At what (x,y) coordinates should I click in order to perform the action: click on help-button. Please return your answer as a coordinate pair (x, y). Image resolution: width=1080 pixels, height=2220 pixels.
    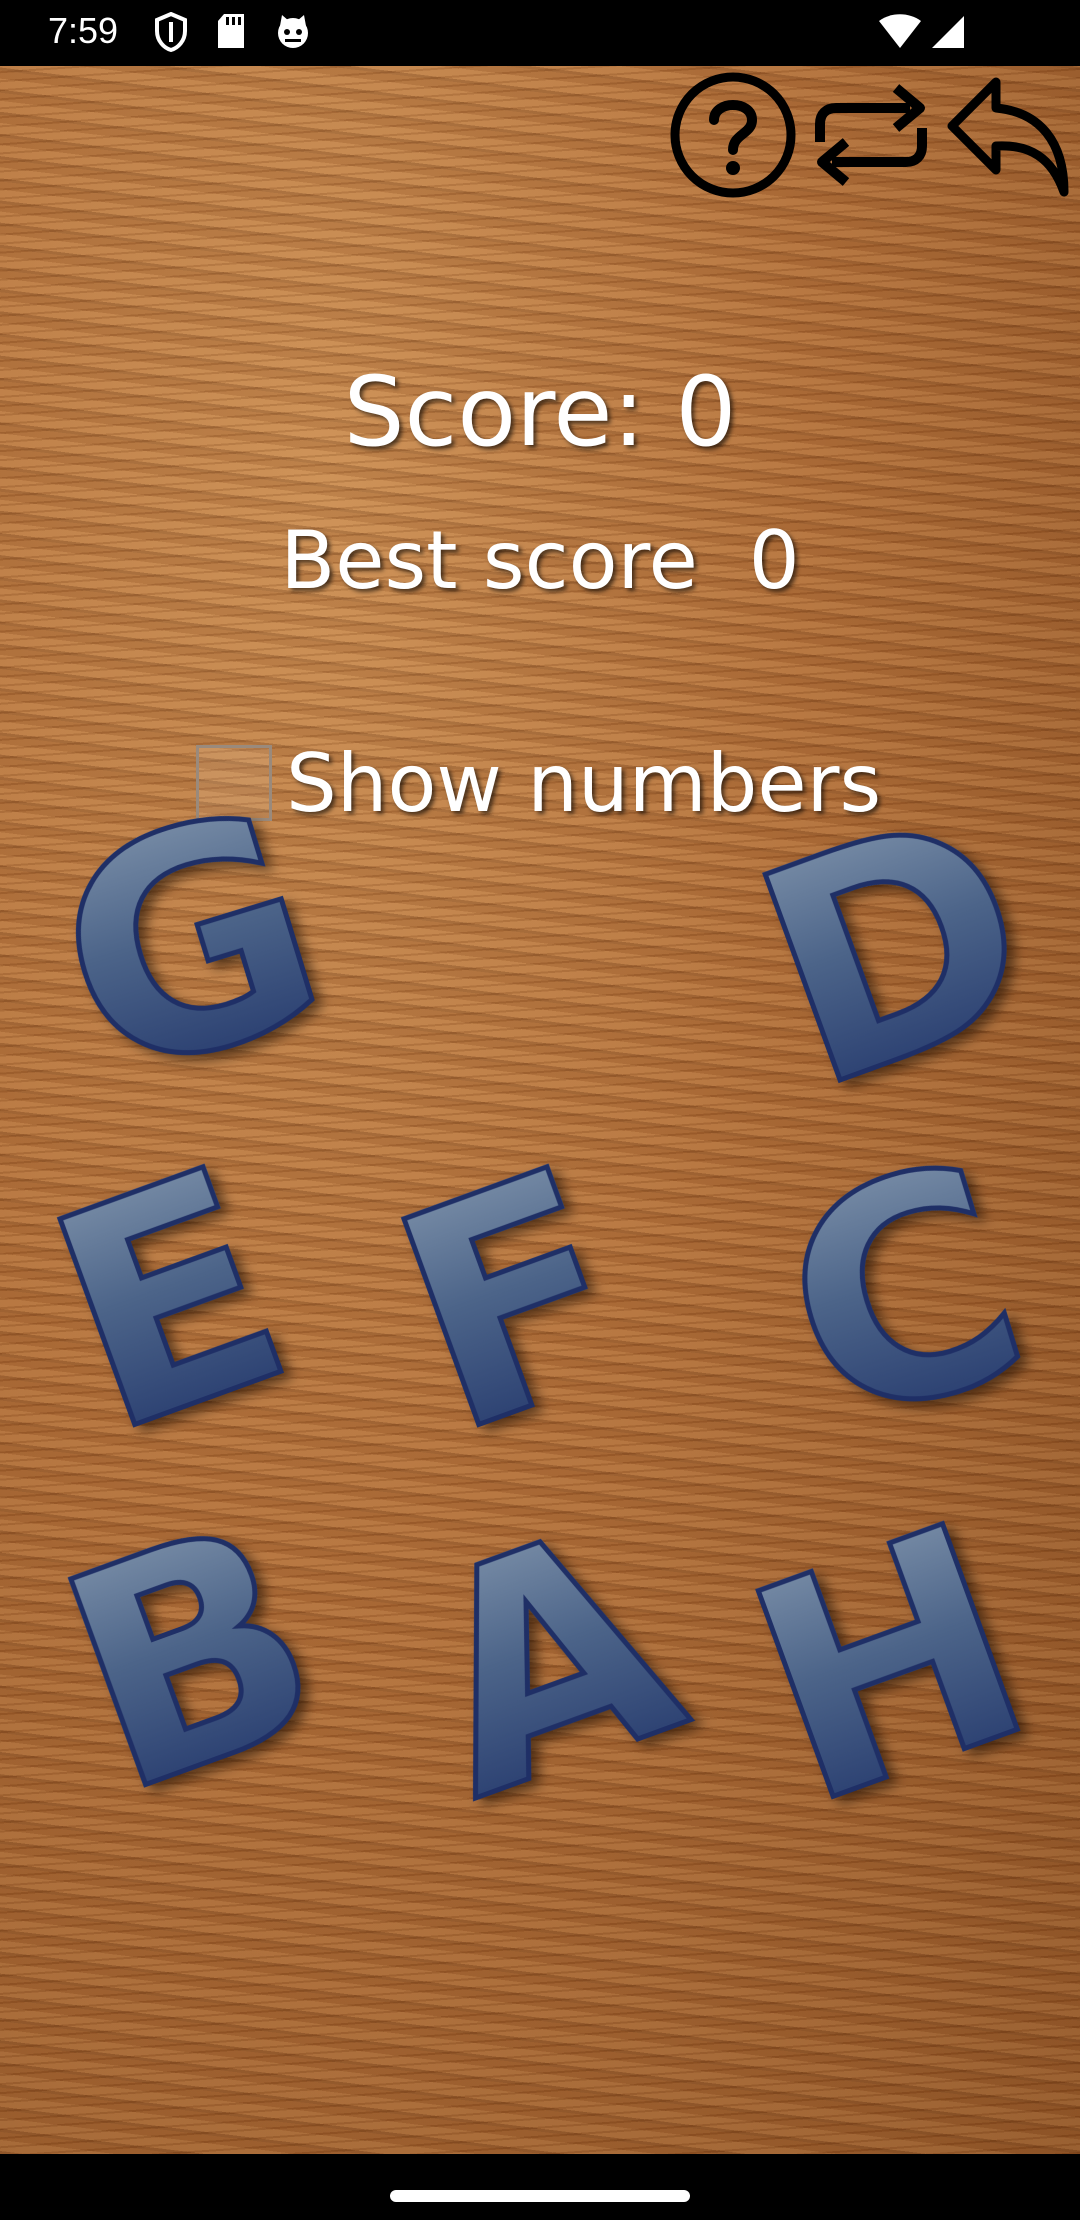
    Looking at the image, I should click on (733, 135).